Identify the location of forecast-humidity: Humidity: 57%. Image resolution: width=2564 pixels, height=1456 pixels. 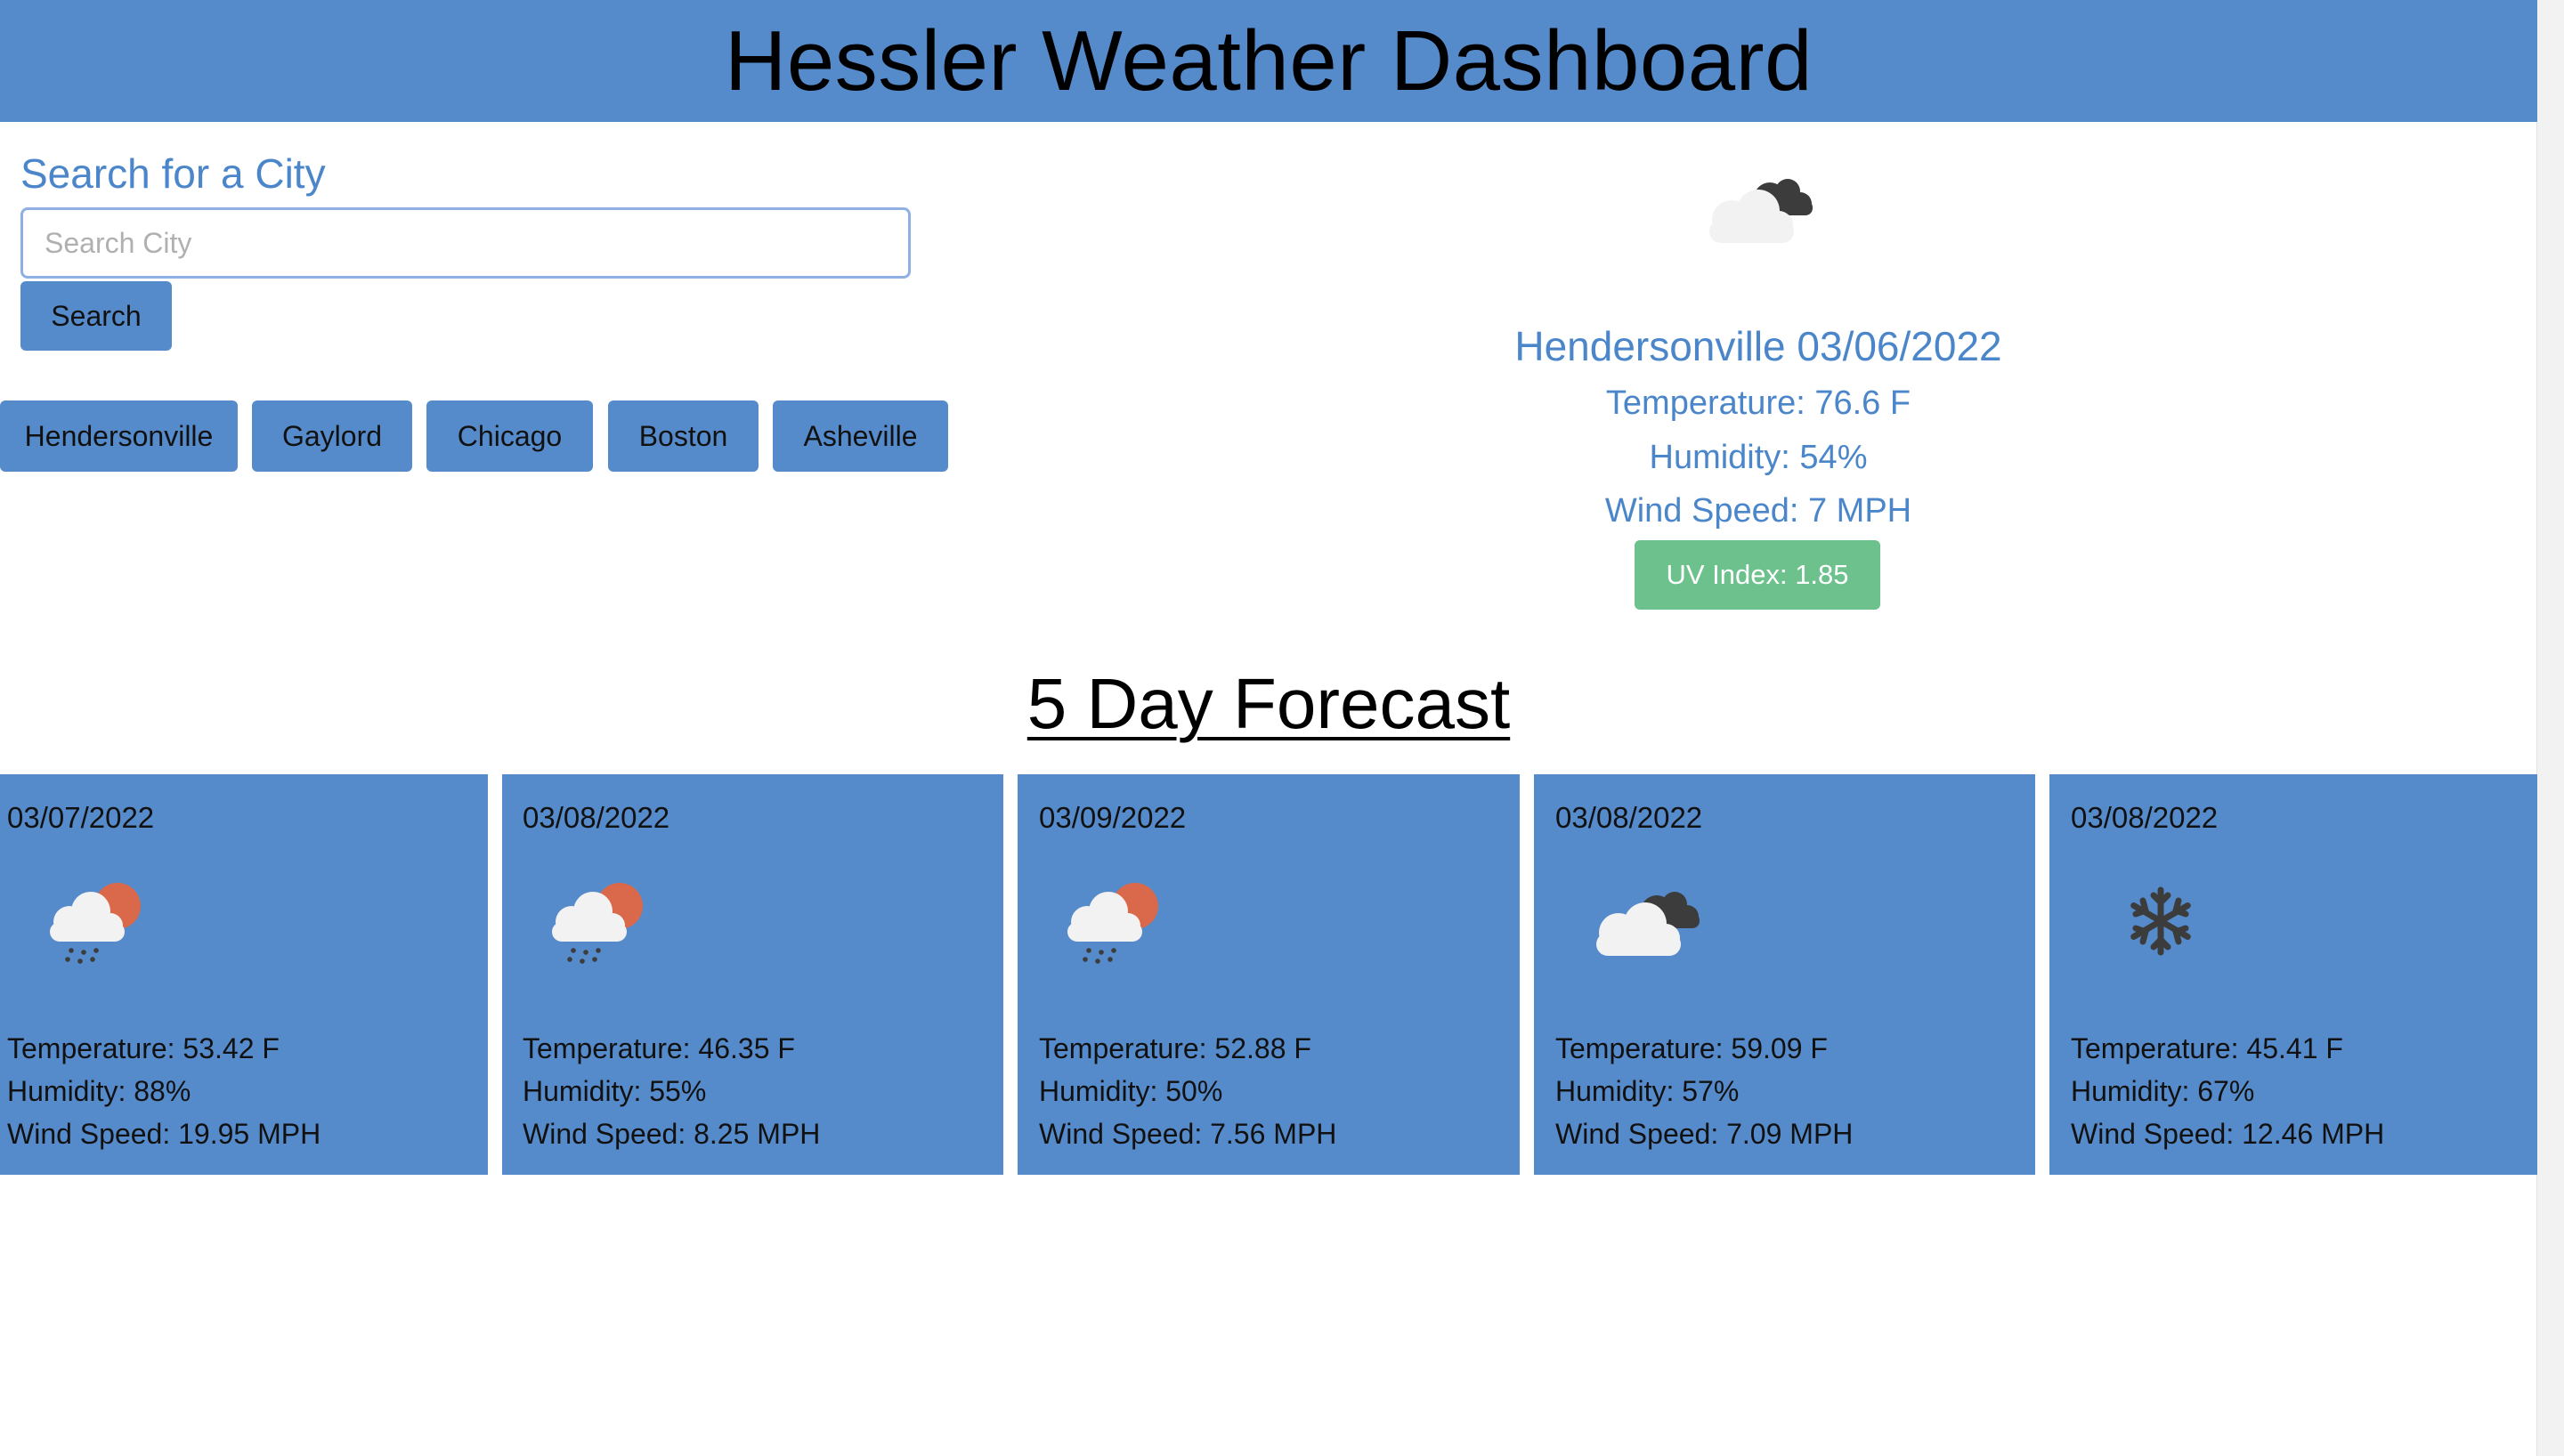
(1647, 1091).